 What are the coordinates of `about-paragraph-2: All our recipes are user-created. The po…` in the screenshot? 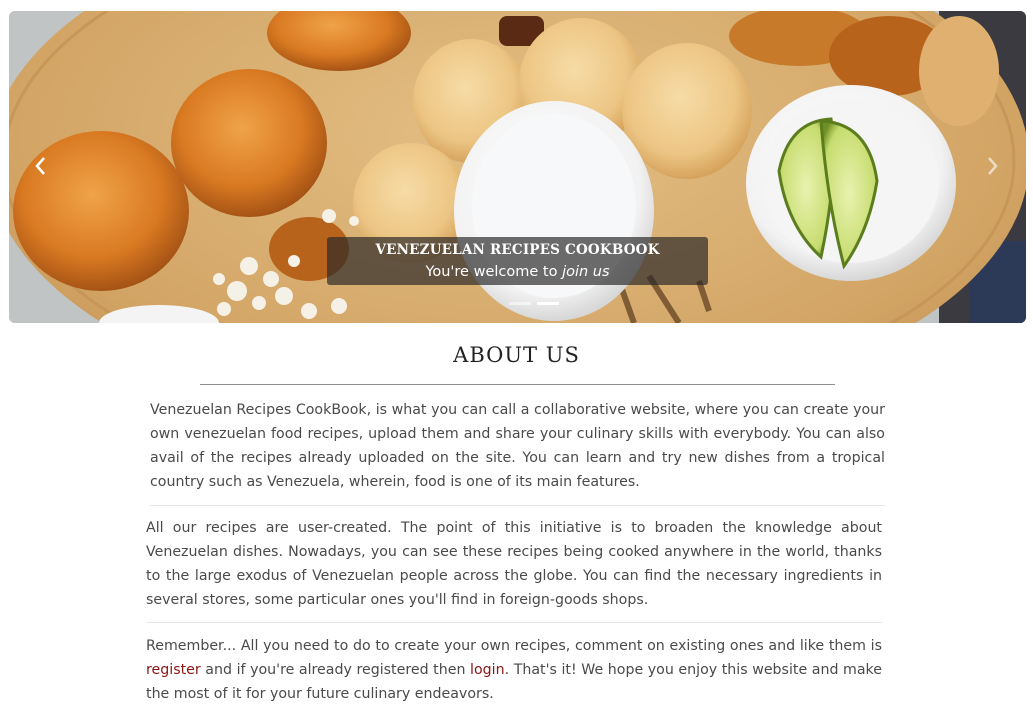 It's located at (514, 564).